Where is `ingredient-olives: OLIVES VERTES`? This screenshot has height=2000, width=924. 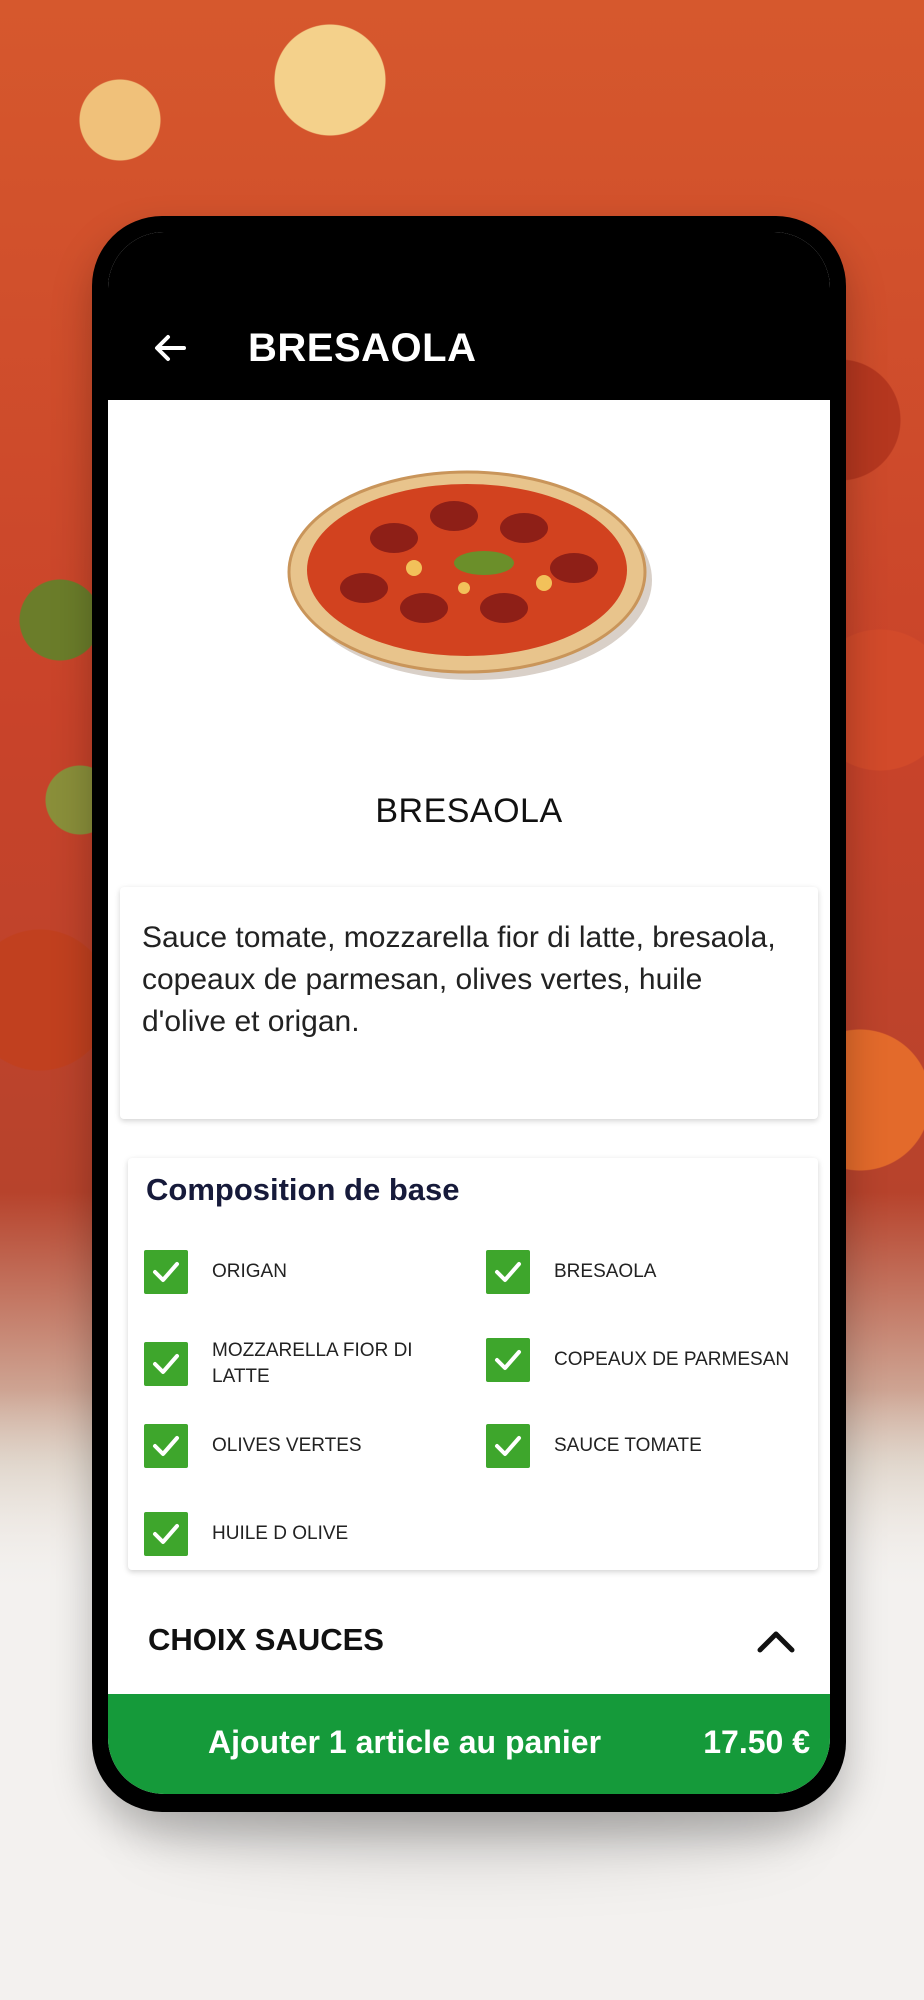
ingredient-olives: OLIVES VERTES is located at coordinates (283, 1446).